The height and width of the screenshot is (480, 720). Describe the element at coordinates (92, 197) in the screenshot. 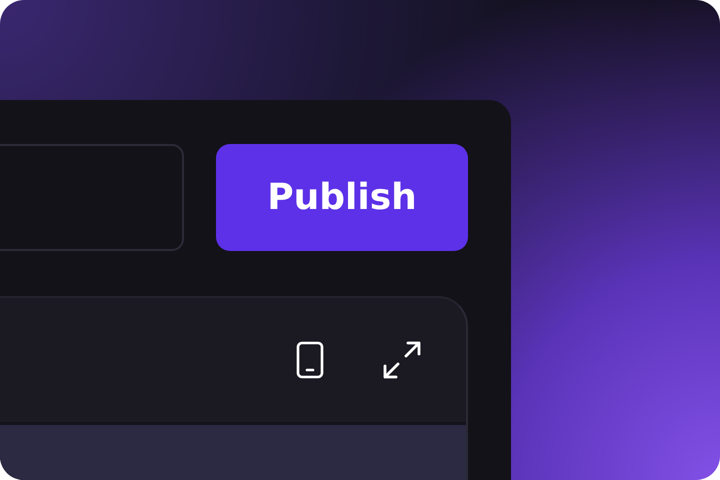

I see `input-field` at that location.